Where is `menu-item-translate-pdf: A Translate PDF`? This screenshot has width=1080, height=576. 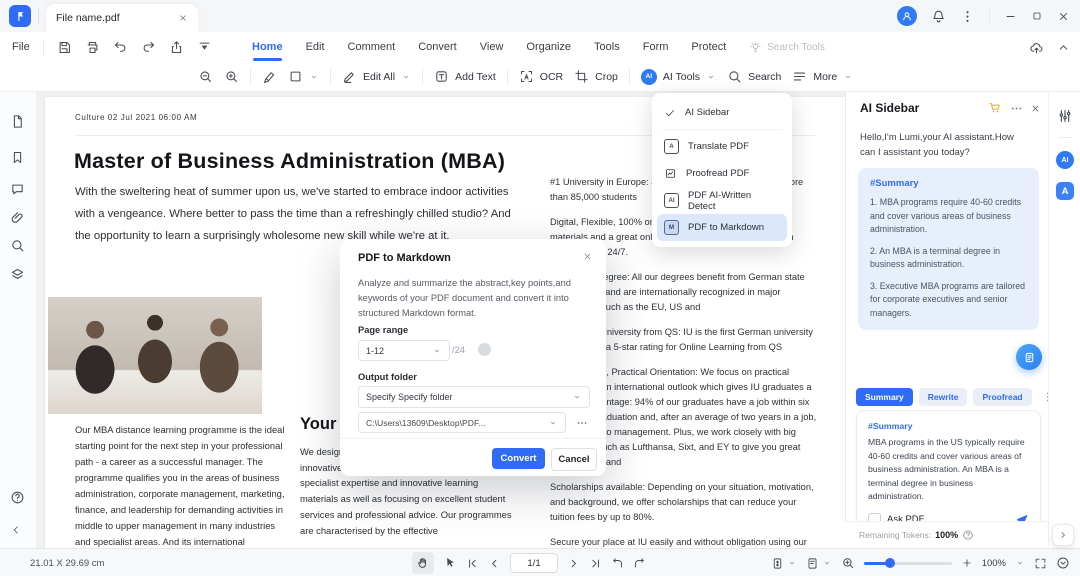
menu-item-translate-pdf: A Translate PDF is located at coordinates (722, 146).